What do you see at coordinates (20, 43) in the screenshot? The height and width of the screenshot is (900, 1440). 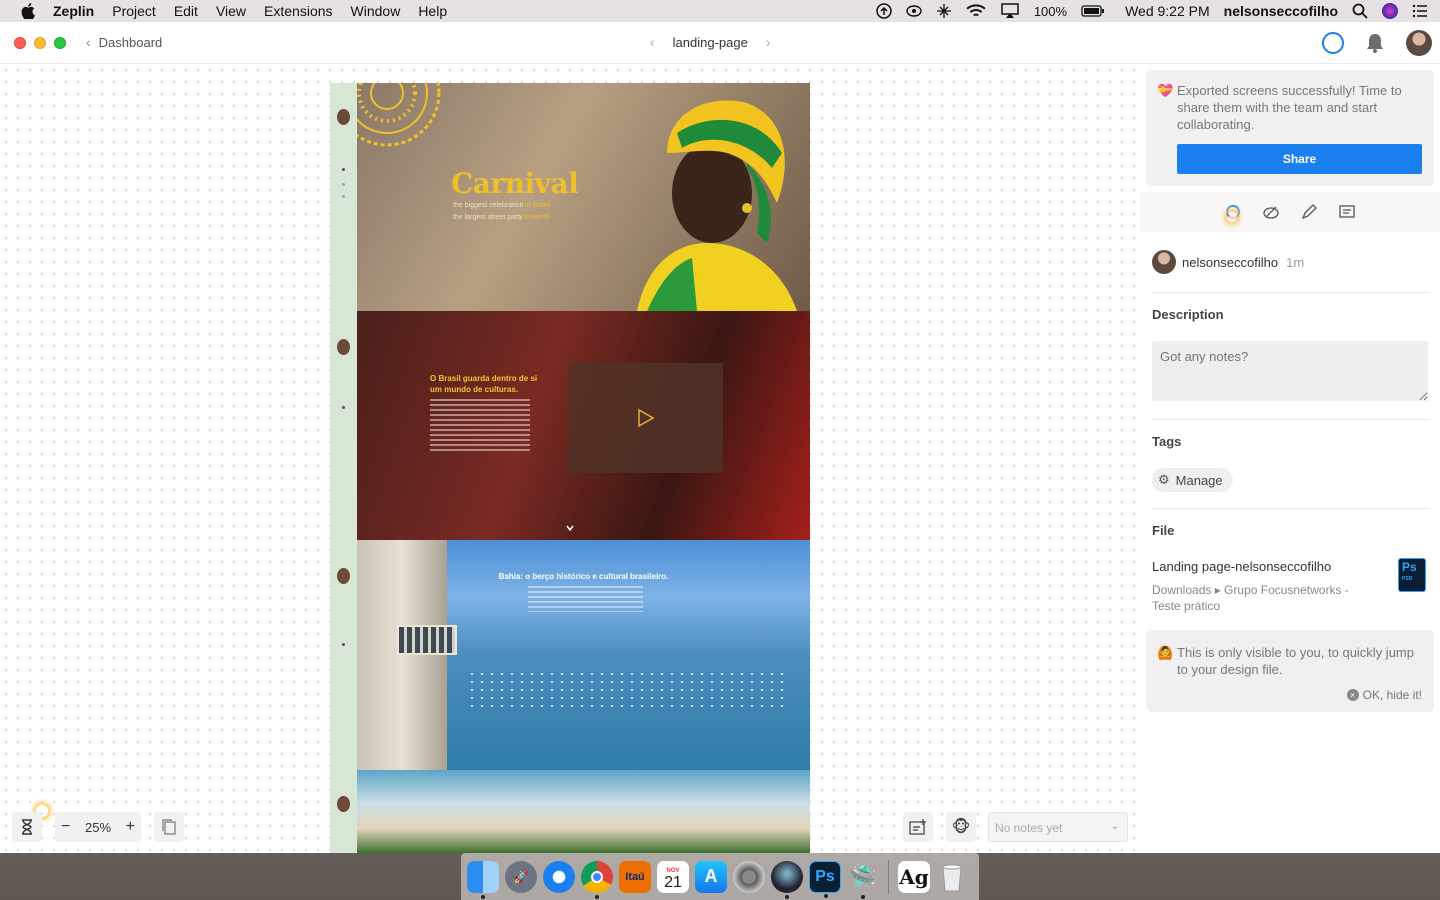 I see `close-window-button` at bounding box center [20, 43].